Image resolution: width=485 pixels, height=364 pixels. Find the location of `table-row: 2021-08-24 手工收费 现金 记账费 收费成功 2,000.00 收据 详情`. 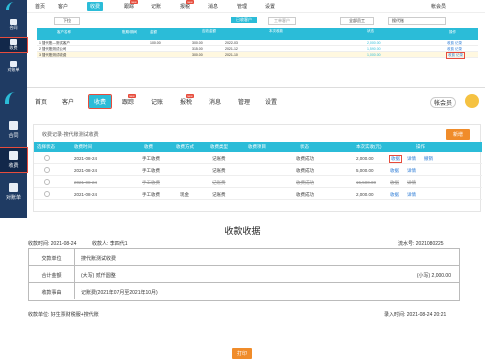

table-row: 2021-08-24 手工收费 现金 记账费 收费成功 2,000.00 收据 详情 is located at coordinates (258, 194).